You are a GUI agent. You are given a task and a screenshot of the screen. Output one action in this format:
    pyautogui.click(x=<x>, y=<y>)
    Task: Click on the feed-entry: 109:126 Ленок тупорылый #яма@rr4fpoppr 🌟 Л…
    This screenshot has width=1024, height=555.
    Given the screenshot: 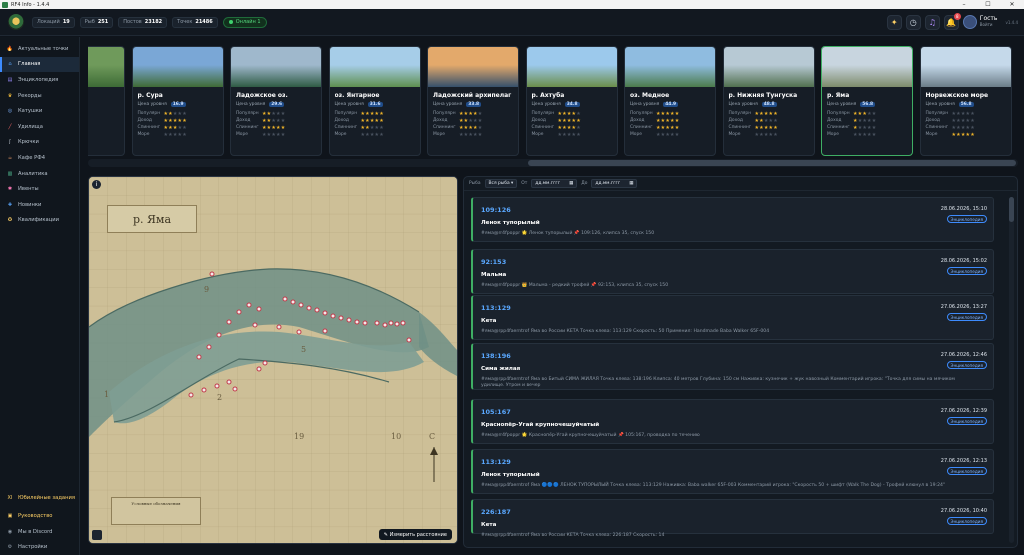 What is the action you would take?
    pyautogui.click(x=732, y=219)
    